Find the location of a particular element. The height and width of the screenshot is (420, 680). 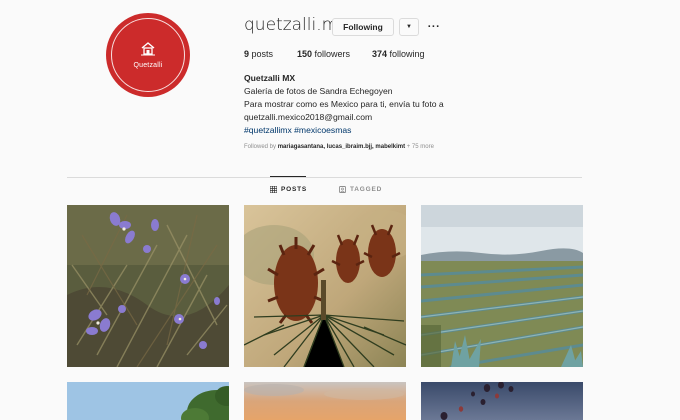

avatar-circle: Quetzalli is located at coordinates (148, 55).